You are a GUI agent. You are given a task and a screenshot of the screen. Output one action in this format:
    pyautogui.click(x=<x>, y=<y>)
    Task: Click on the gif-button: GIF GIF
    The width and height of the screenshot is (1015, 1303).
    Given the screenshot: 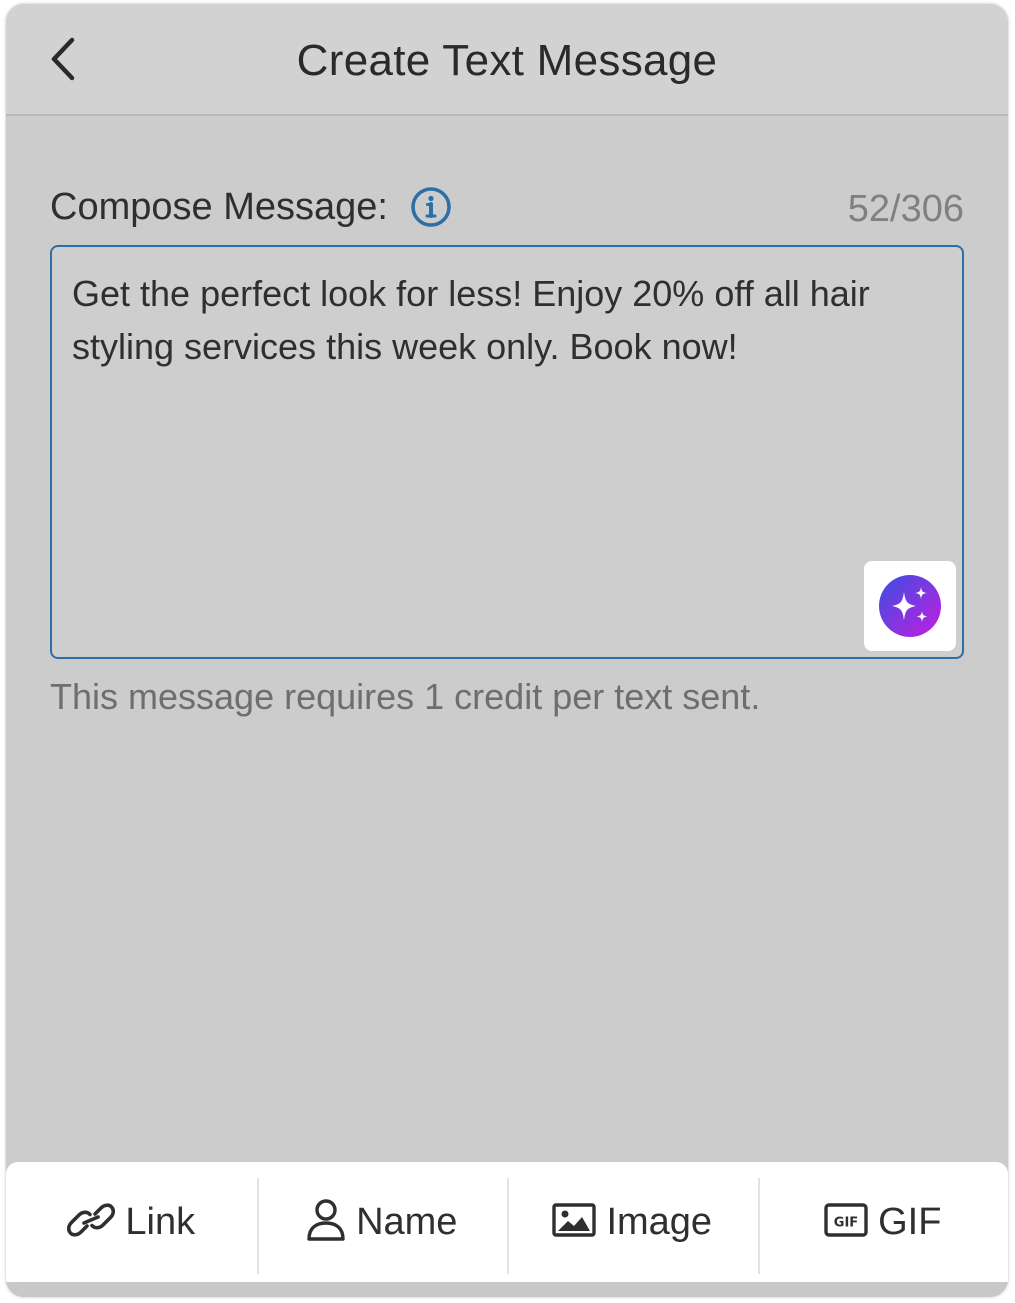 What is the action you would take?
    pyautogui.click(x=883, y=1222)
    